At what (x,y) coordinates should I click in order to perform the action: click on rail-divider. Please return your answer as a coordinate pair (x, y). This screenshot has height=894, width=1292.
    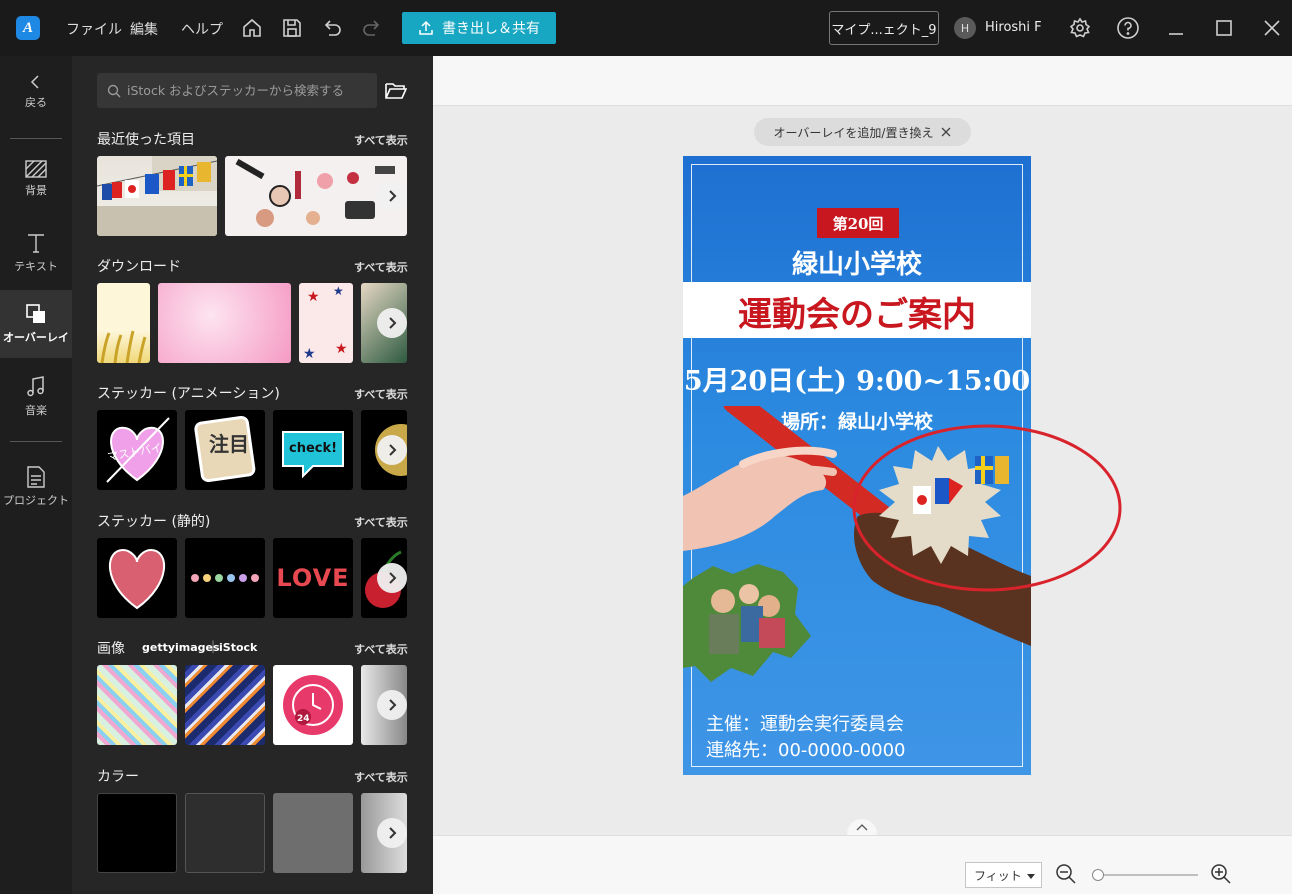
    Looking at the image, I should click on (36, 138).